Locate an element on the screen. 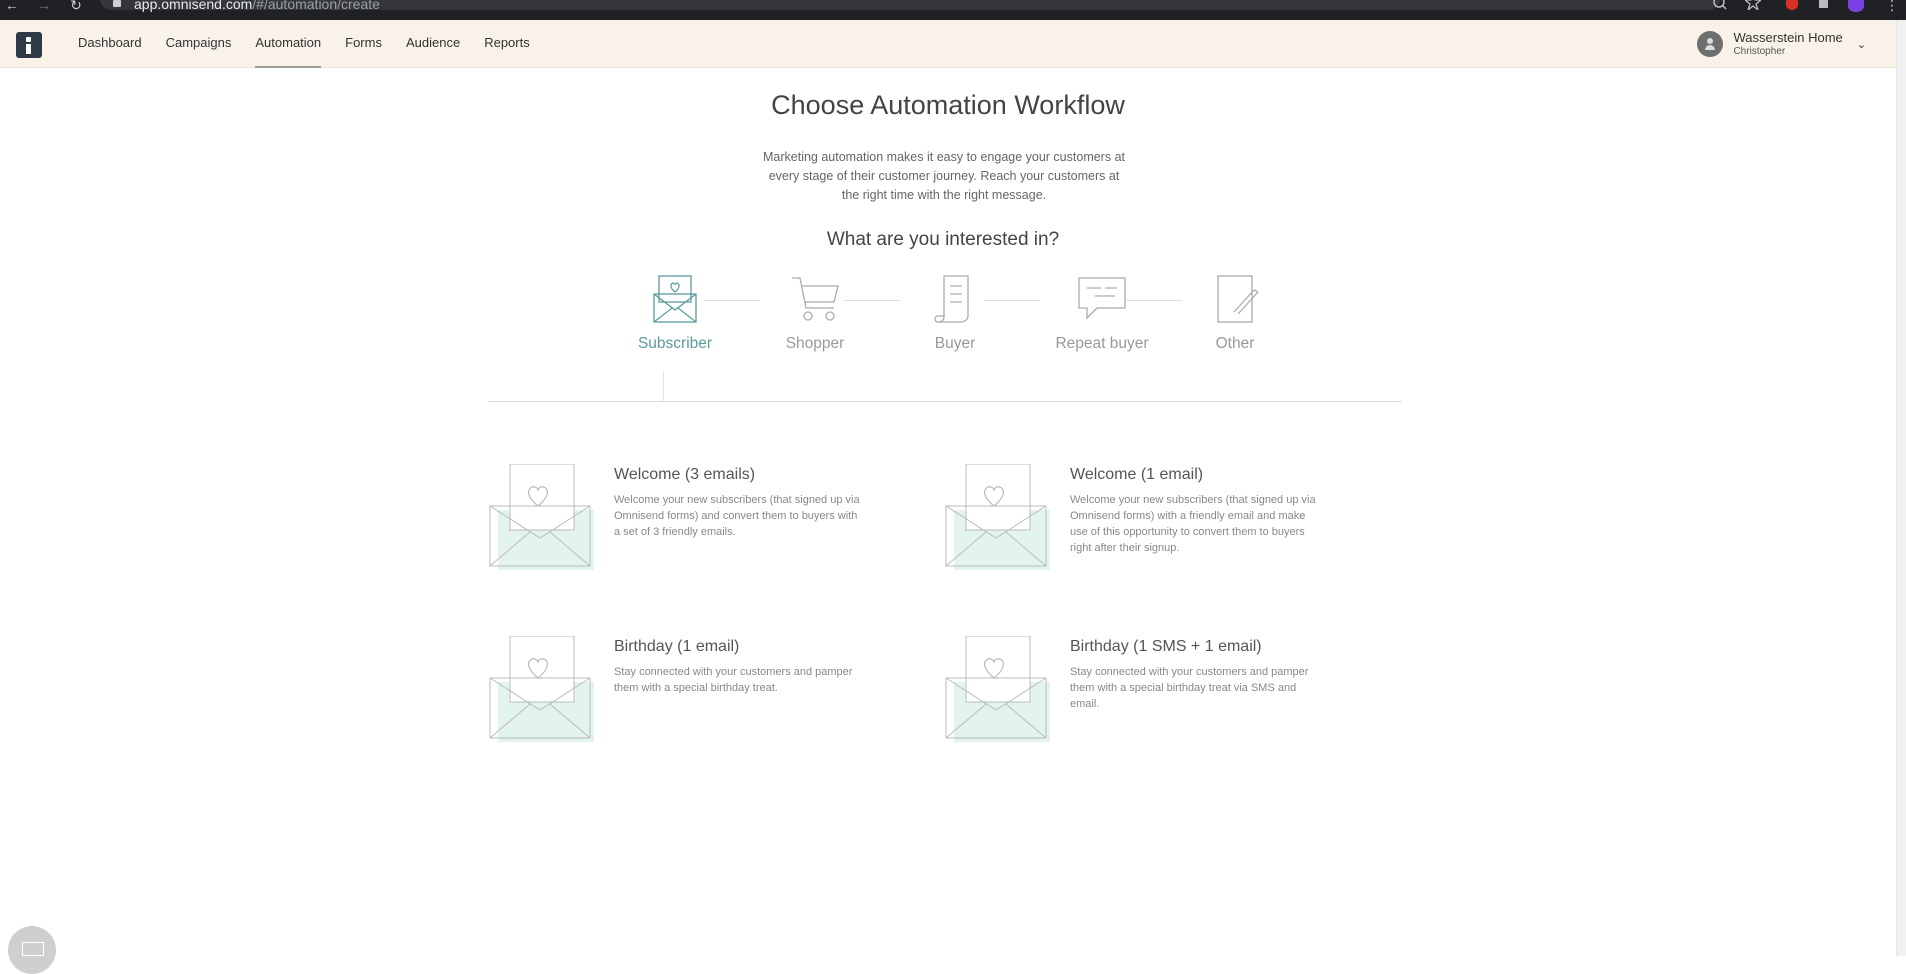  receipt-icon is located at coordinates (951, 299).